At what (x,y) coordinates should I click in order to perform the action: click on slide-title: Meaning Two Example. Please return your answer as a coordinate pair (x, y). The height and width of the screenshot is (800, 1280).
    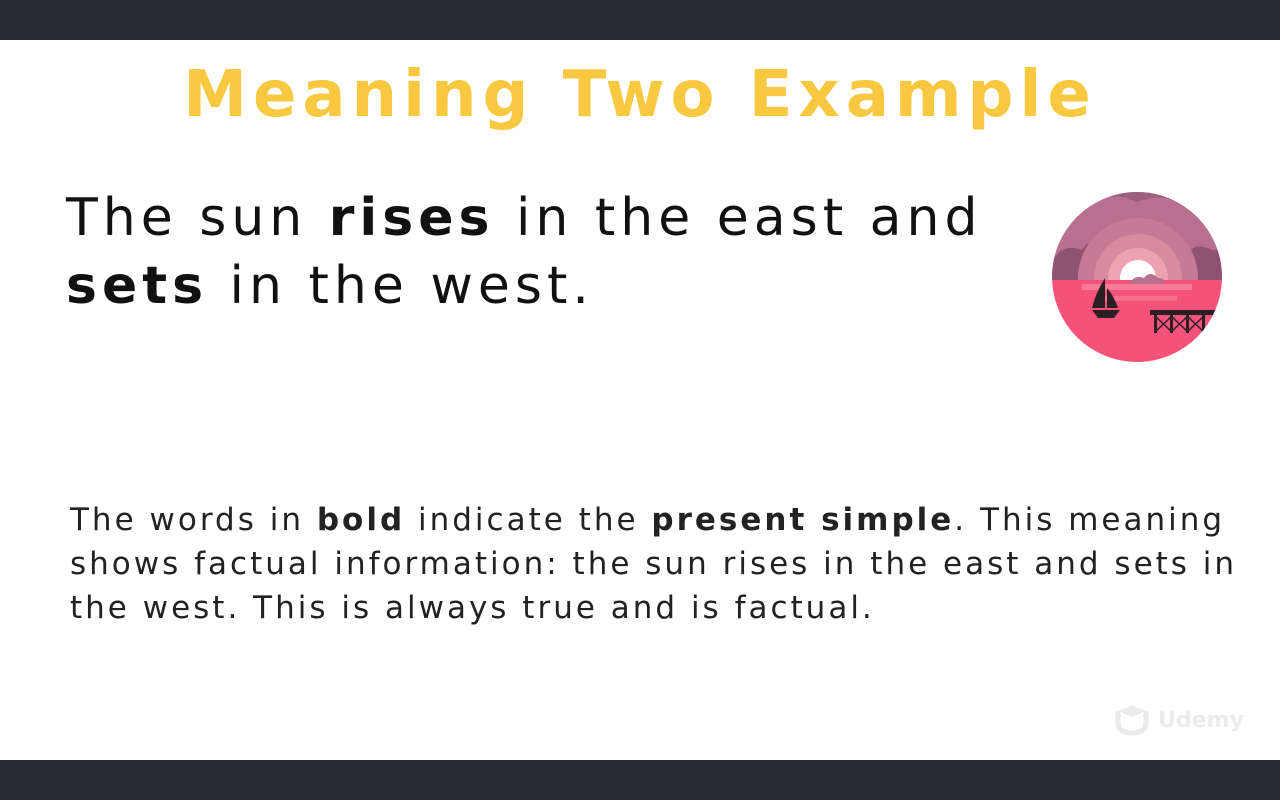
    Looking at the image, I should click on (640, 95).